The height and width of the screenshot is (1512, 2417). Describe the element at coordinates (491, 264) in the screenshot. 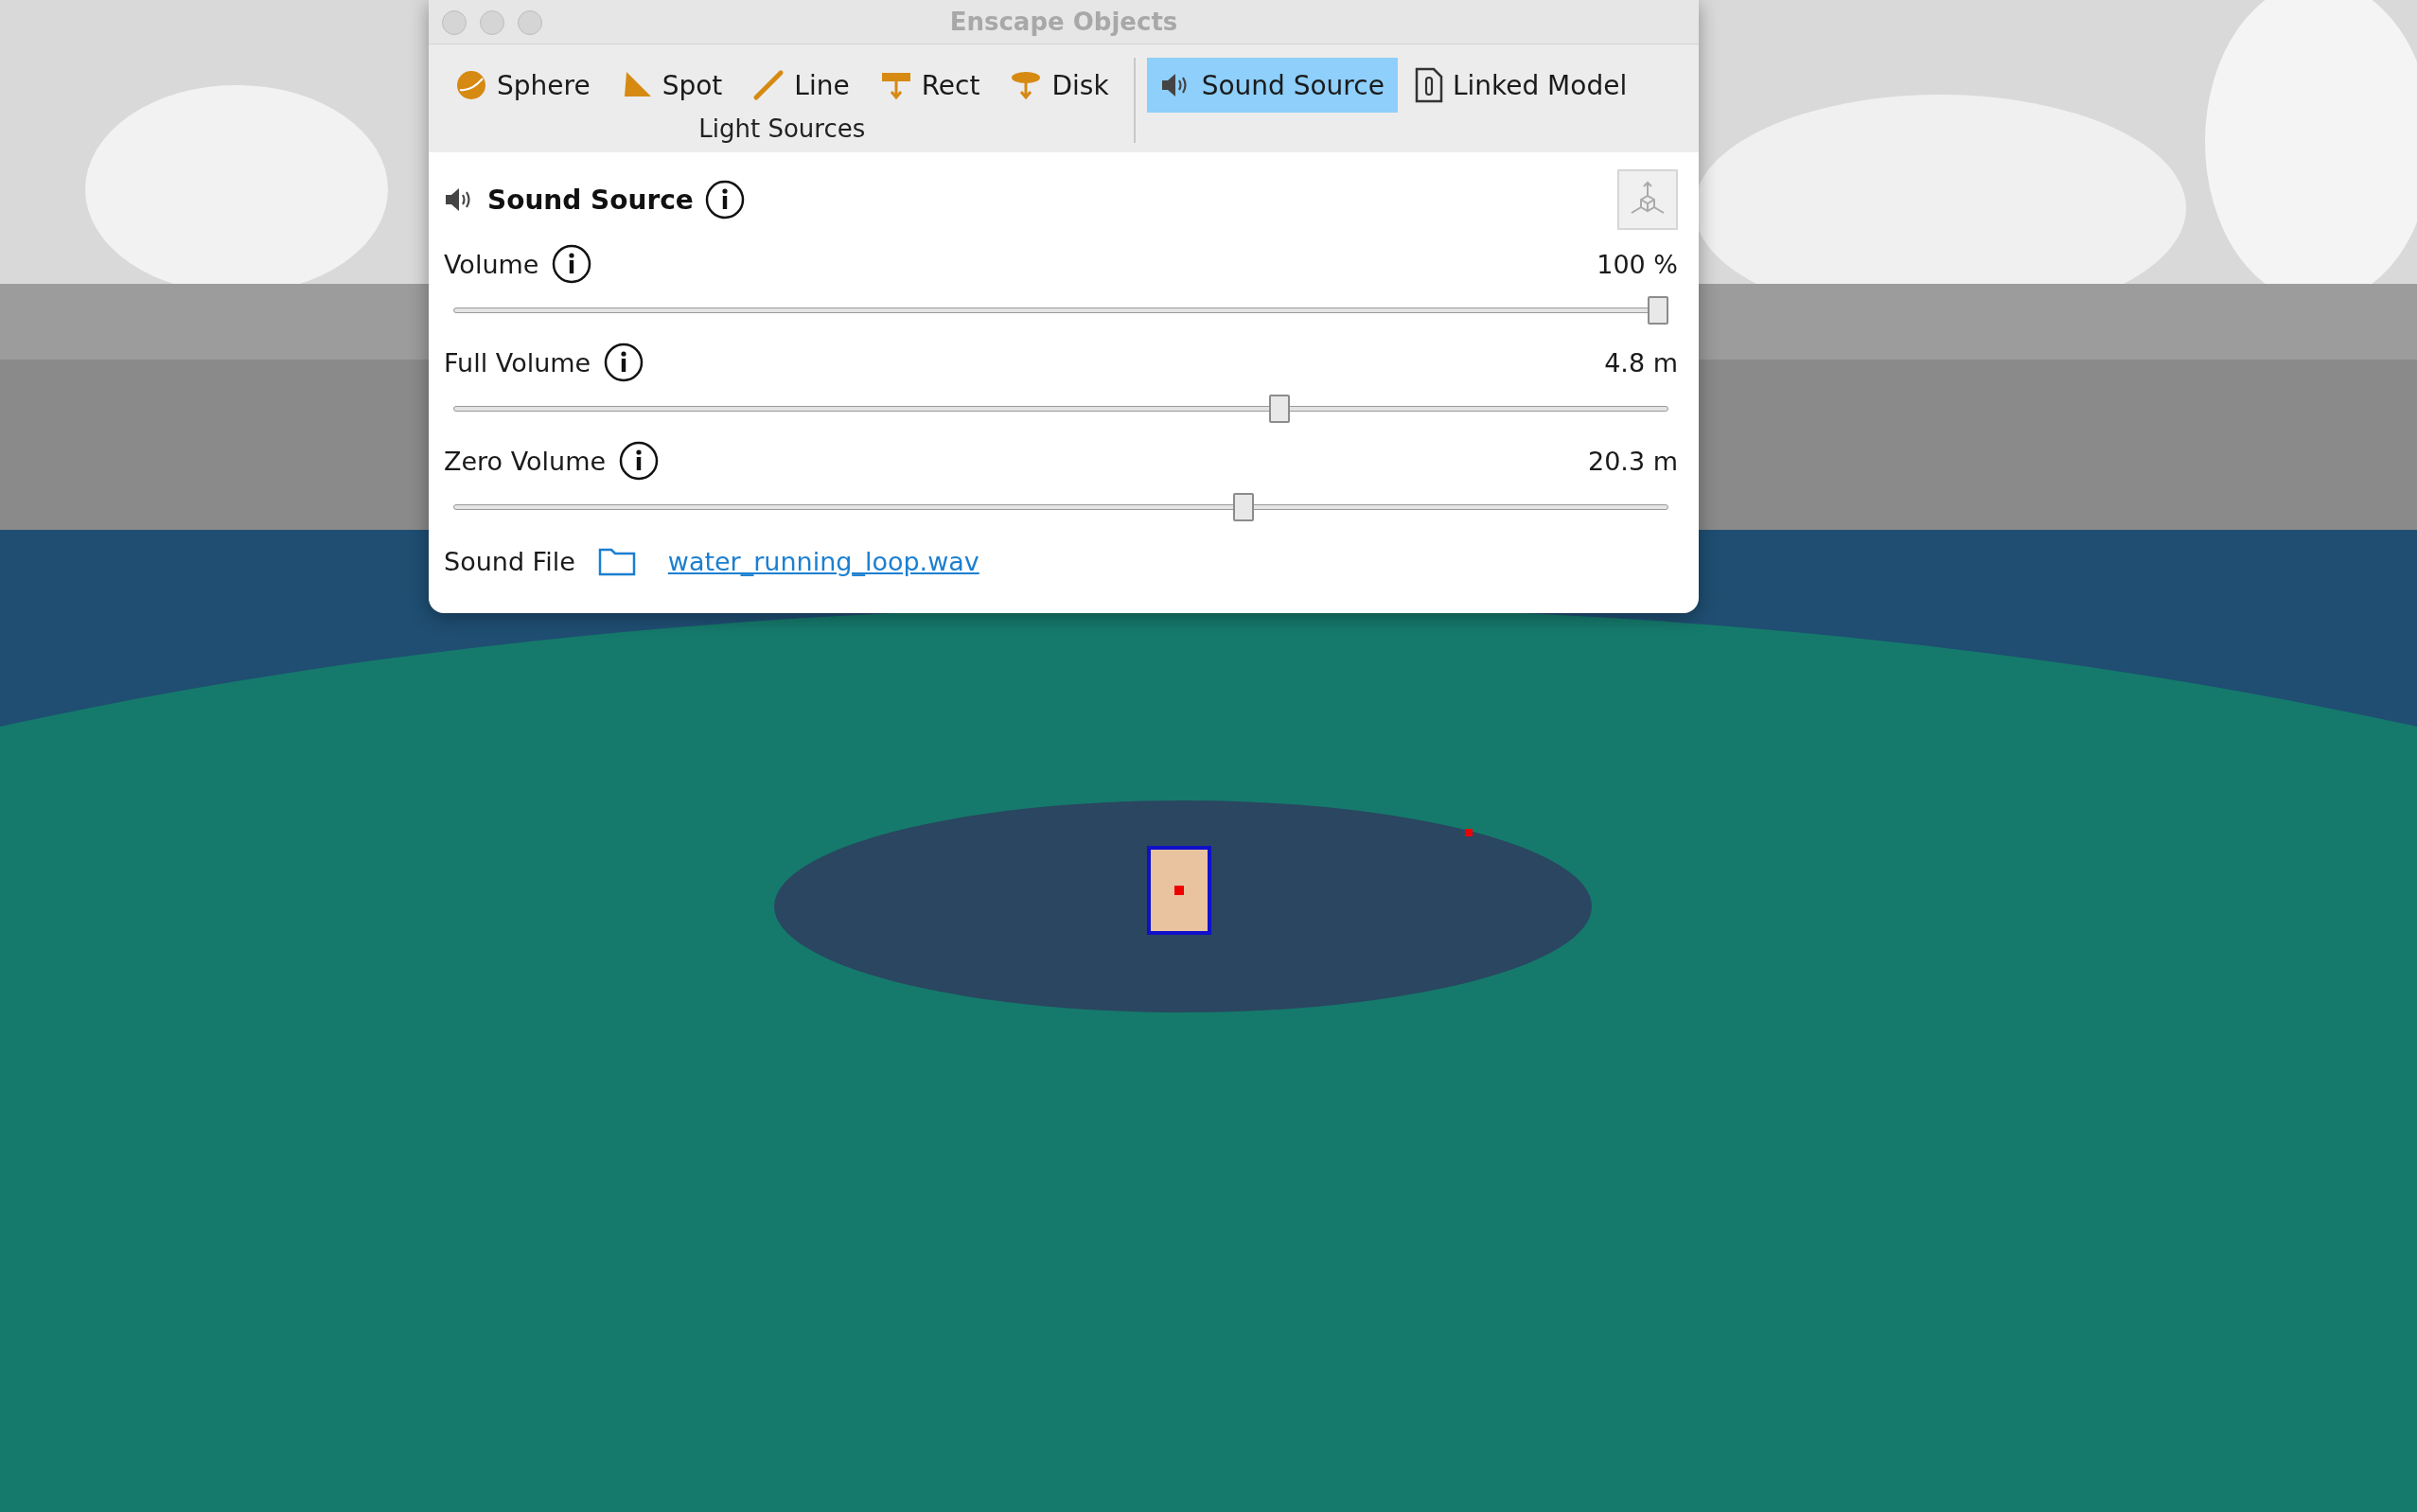

I see `slider-label: Volume` at that location.